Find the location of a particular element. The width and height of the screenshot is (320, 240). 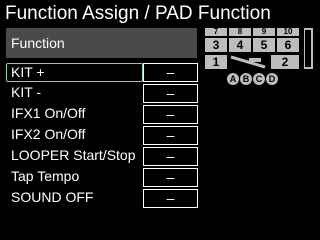

side-bracket-inner is located at coordinates (308, 48).